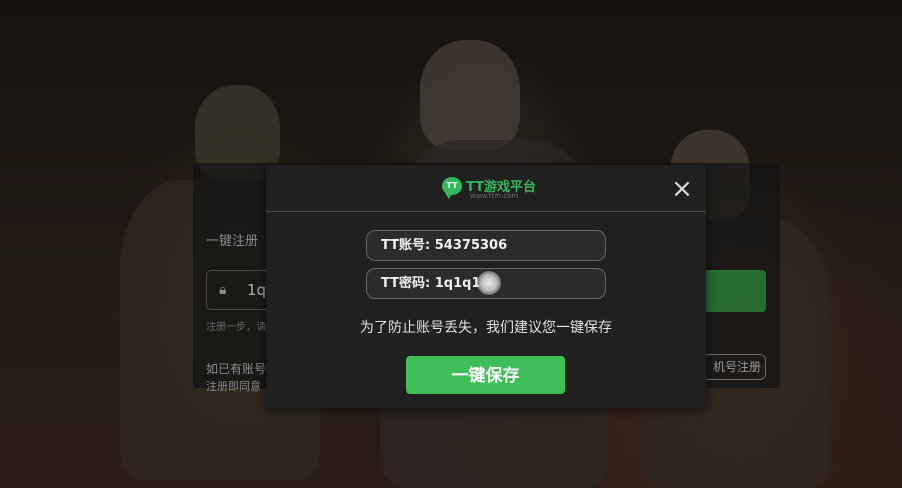  What do you see at coordinates (223, 290) in the screenshot?
I see `lock-icon: 🔒︎` at bounding box center [223, 290].